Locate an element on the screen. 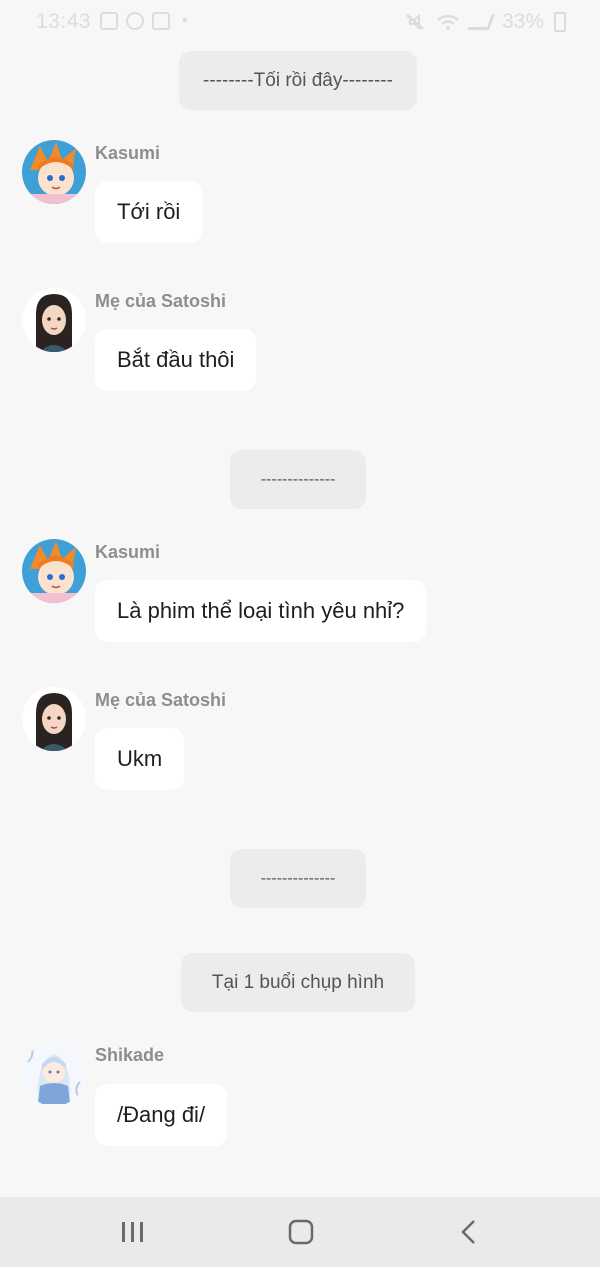  message-bubble: Bắt đầu thôi is located at coordinates (176, 360).